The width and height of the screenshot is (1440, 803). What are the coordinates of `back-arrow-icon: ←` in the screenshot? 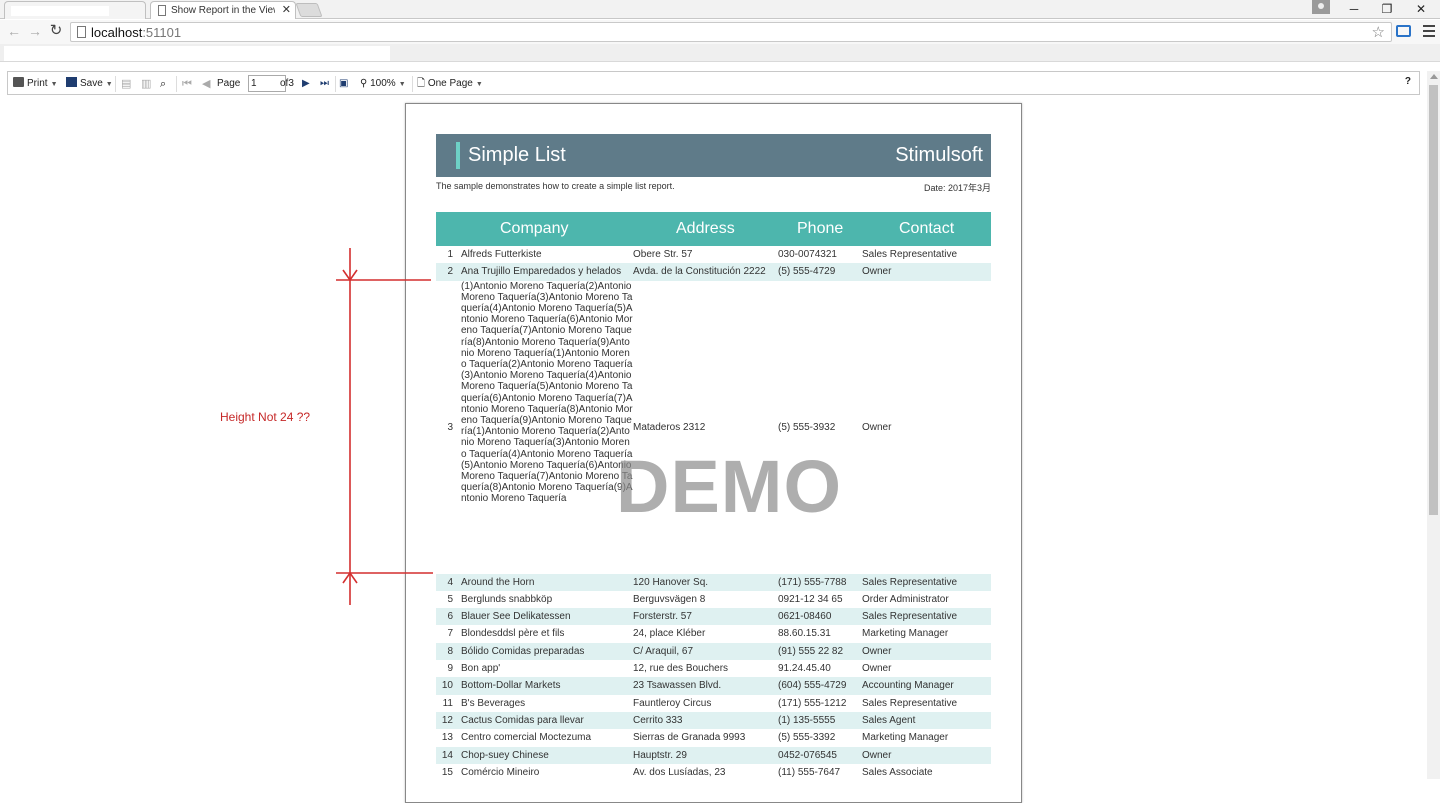 It's located at (14, 31).